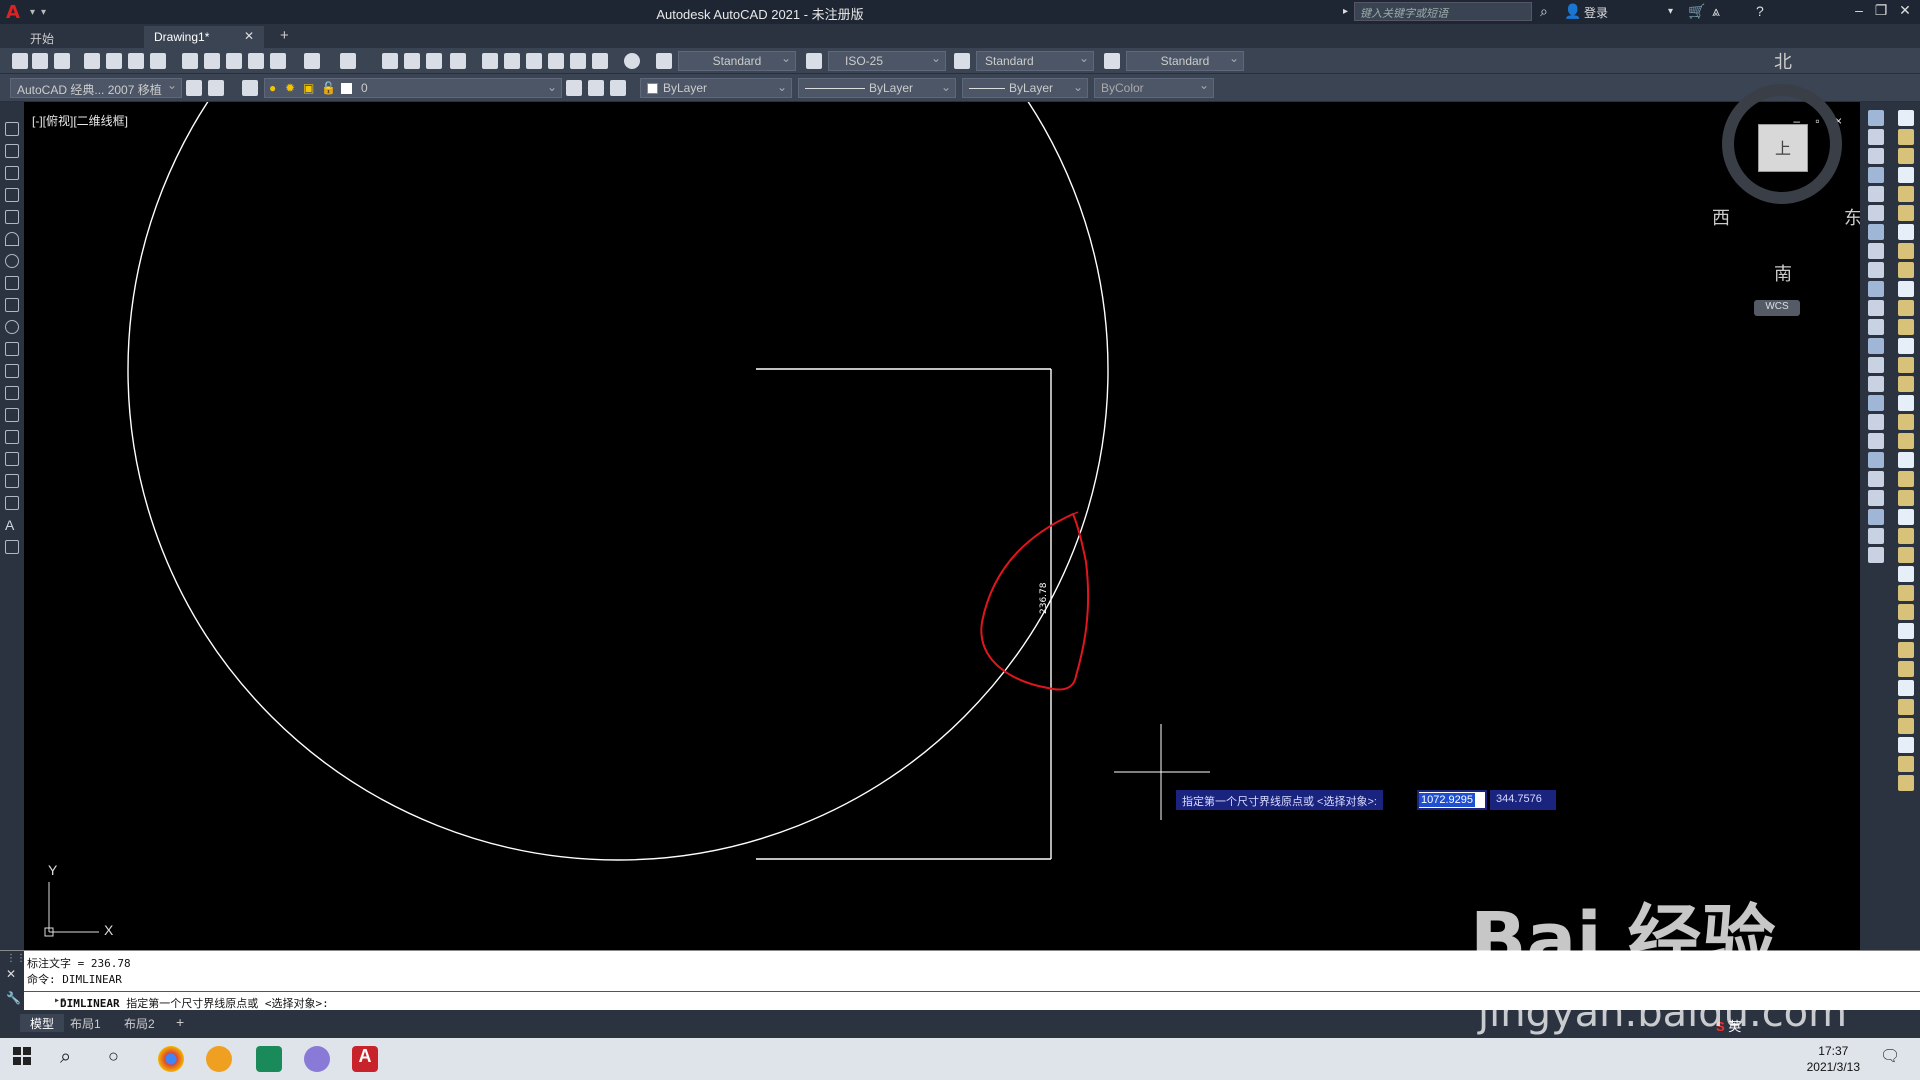 The height and width of the screenshot is (1080, 1920). Describe the element at coordinates (62, 61) in the screenshot. I see `save-icon` at that location.